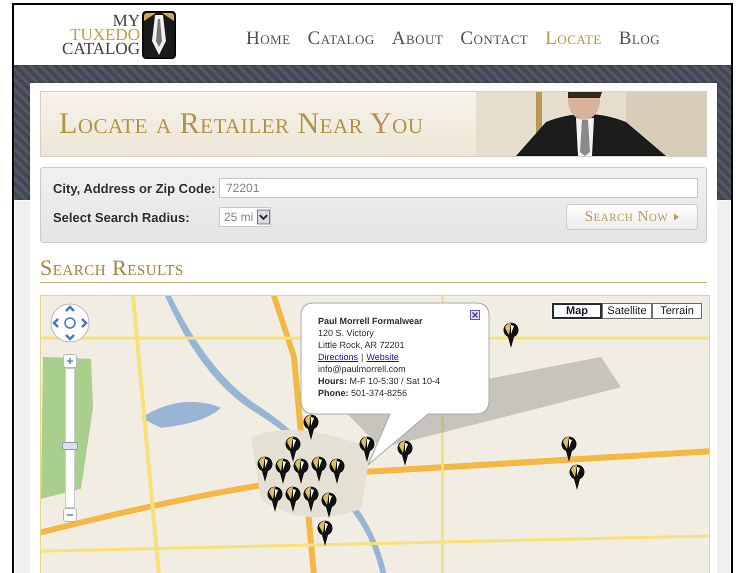 This screenshot has height=573, width=743. What do you see at coordinates (371, 321) in the screenshot?
I see `retailer-name: Paul Morrell Formalwear` at bounding box center [371, 321].